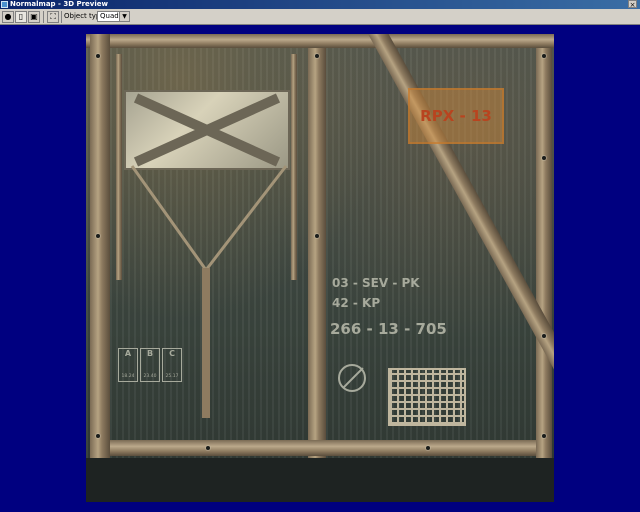 The width and height of the screenshot is (640, 512). What do you see at coordinates (209, 291) in the screenshot?
I see `y-strut` at bounding box center [209, 291].